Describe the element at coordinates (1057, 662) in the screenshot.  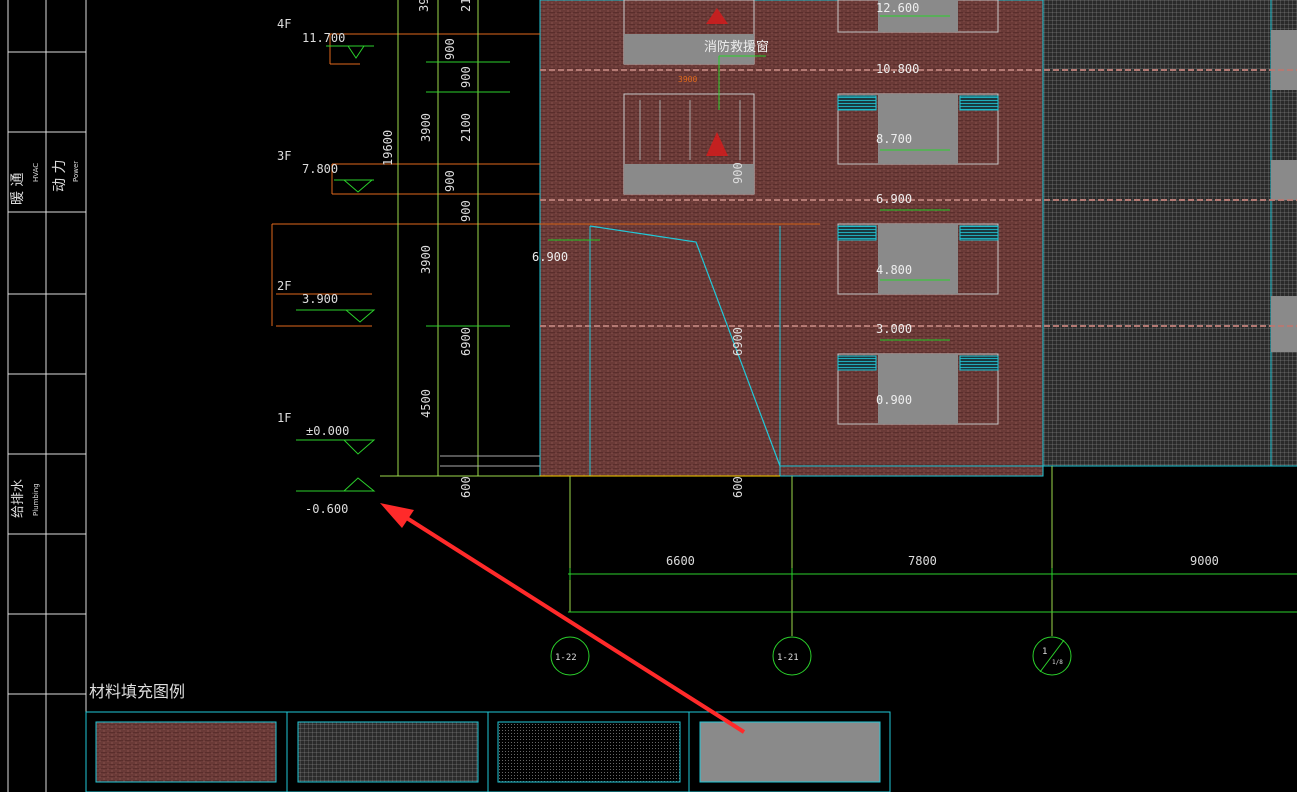
I see `axis-3-den: 1/8` at that location.